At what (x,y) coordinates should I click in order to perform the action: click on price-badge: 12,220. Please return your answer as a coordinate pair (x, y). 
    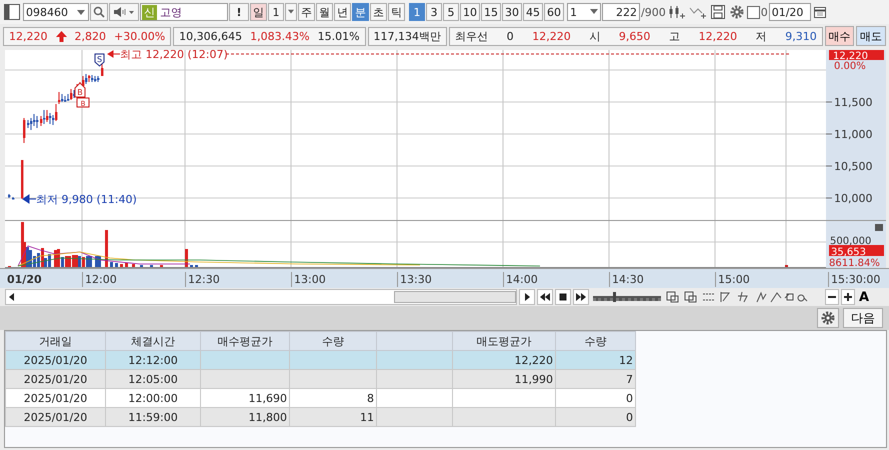
    Looking at the image, I should click on (856, 56).